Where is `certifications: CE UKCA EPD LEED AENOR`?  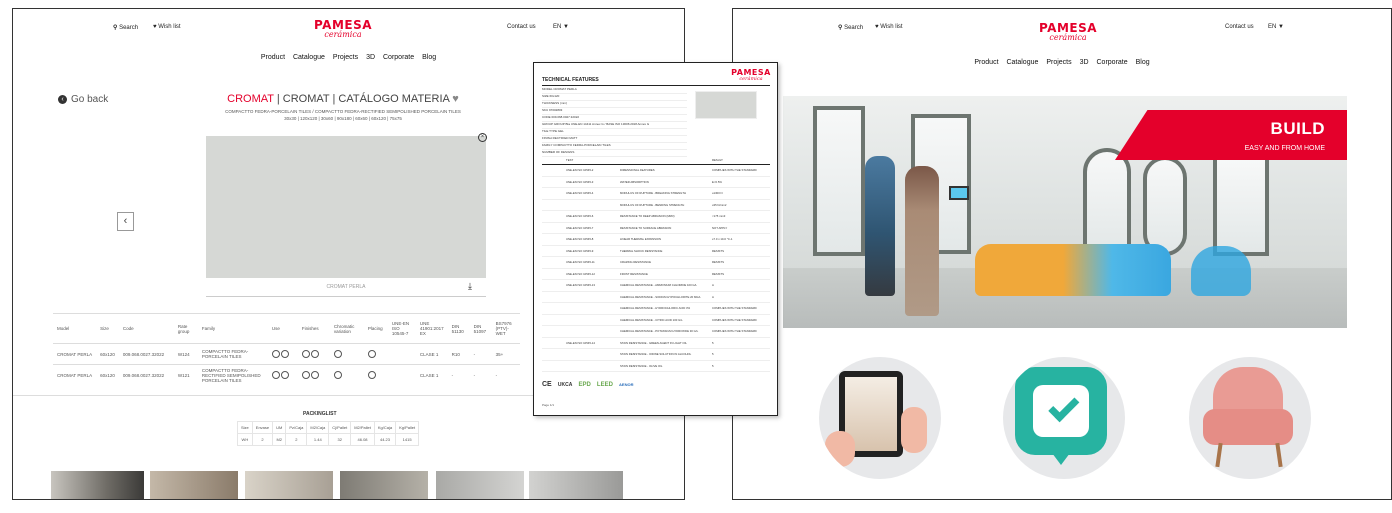
certifications: CE UKCA EPD LEED AENOR is located at coordinates (590, 384).